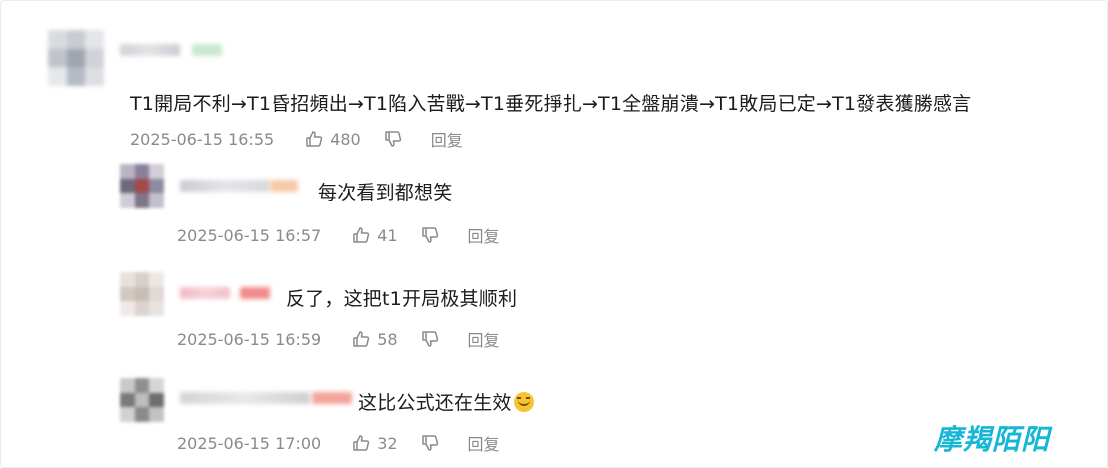 The width and height of the screenshot is (1108, 468). I want to click on reply-meta: 2025-06-15 16:57 41 回复, so click(338, 235).